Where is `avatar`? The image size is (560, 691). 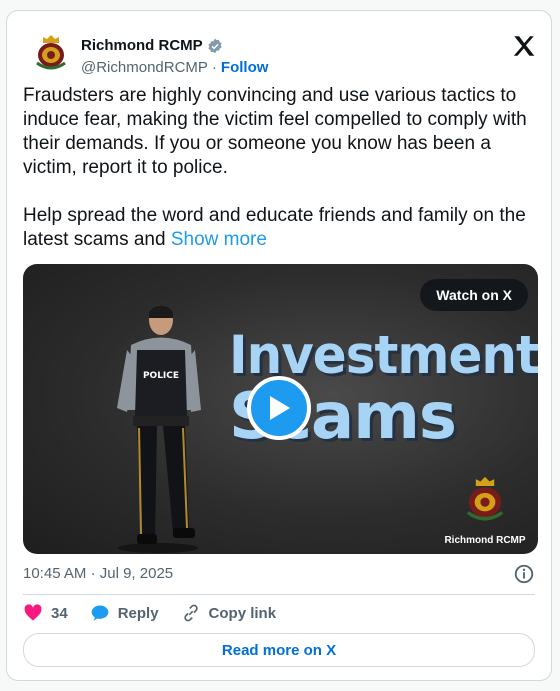
avatar is located at coordinates (51, 55).